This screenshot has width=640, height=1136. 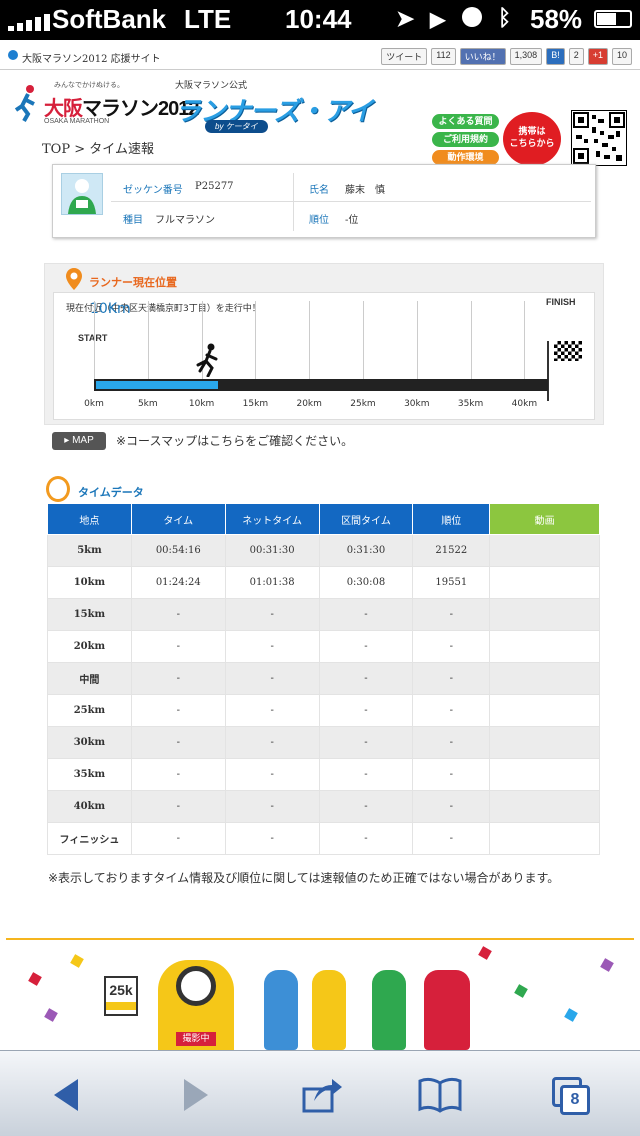 I want to click on km-label: 25km, so click(x=363, y=404).